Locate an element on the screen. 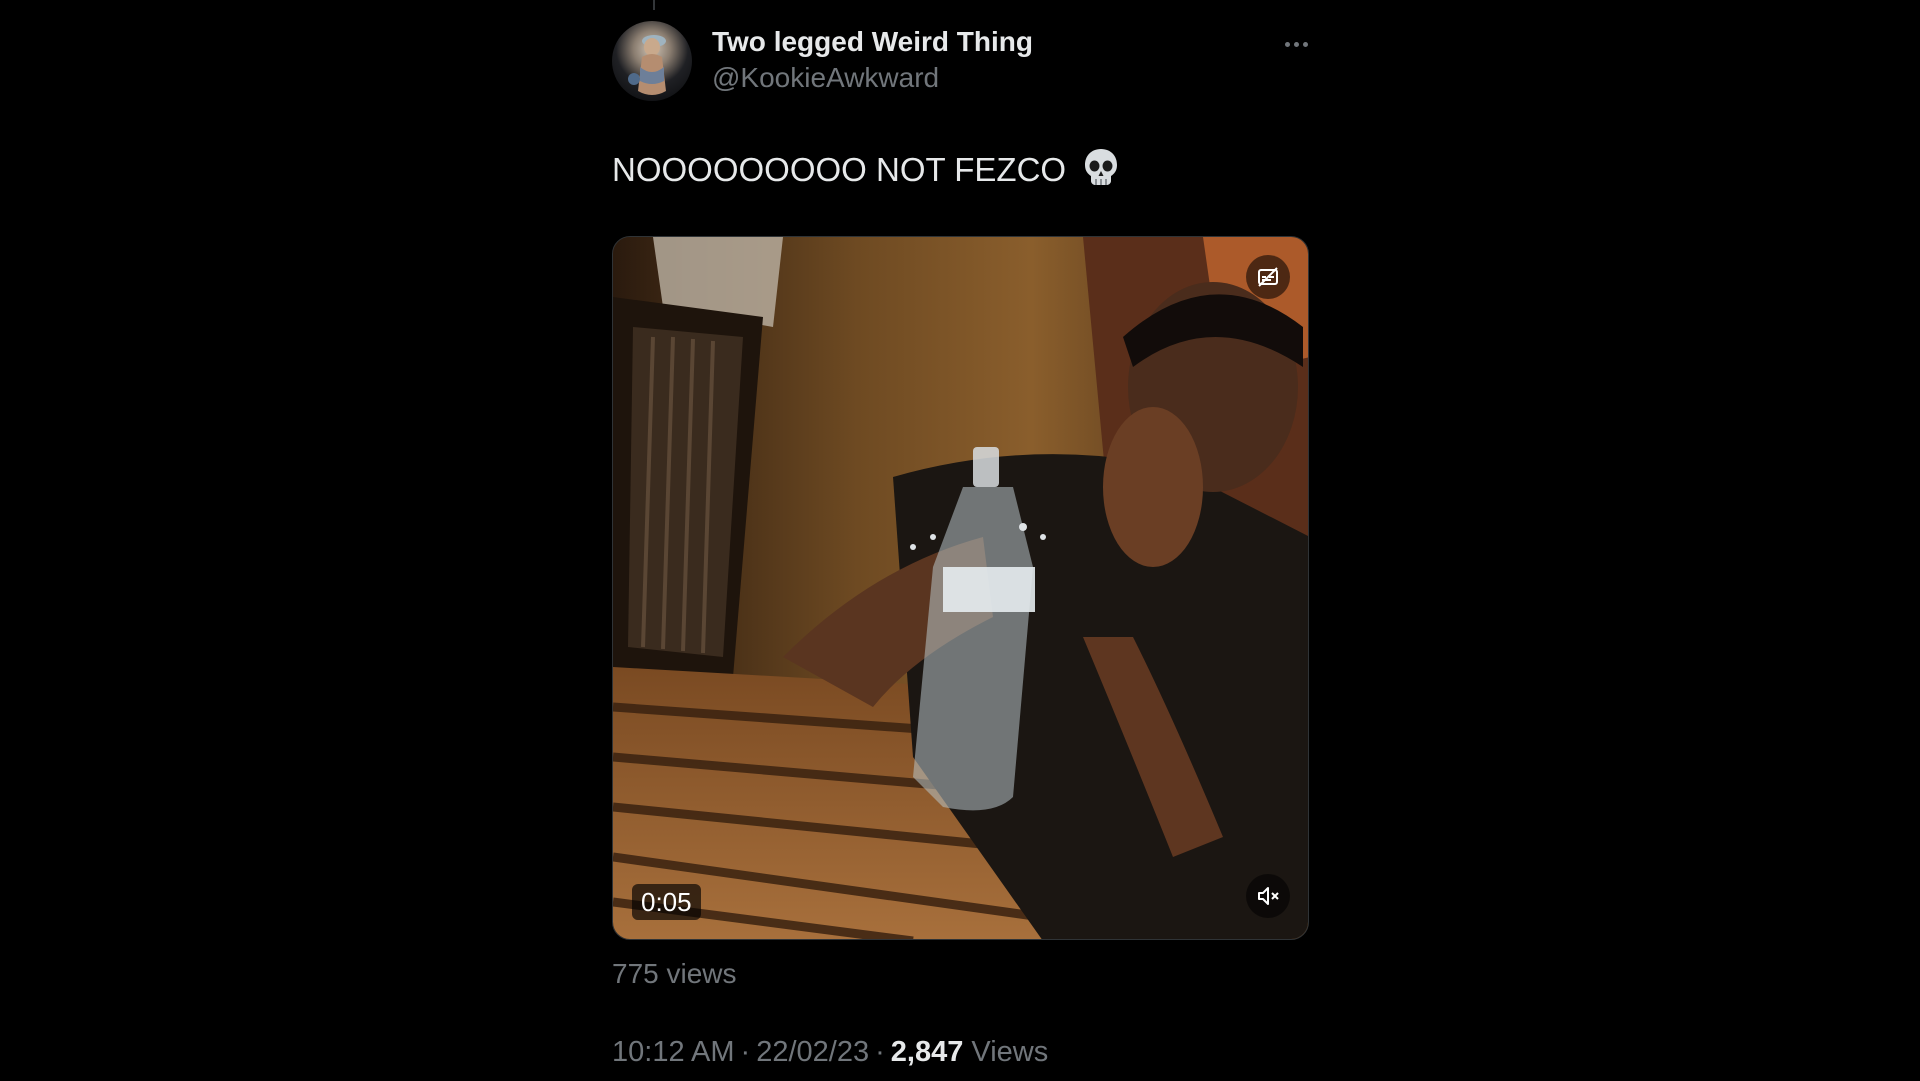 The image size is (1920, 1081). thread-connector-line is located at coordinates (654, 5).